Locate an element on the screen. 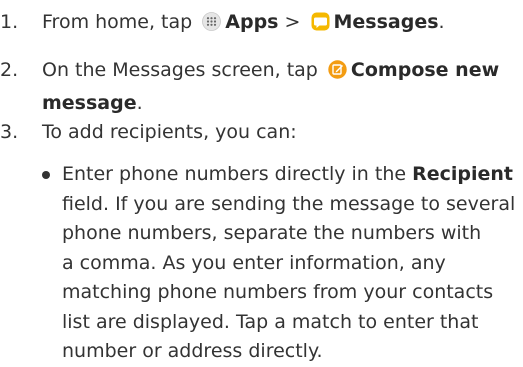 The image size is (523, 367). apps-label: Apps is located at coordinates (252, 22).